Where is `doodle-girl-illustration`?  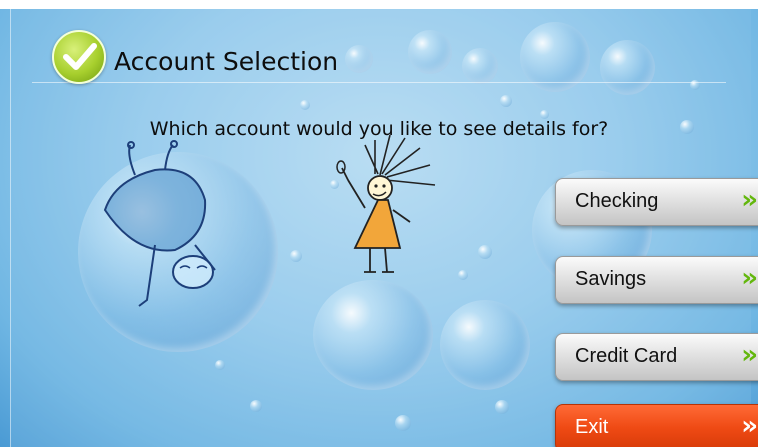 doodle-girl-illustration is located at coordinates (386, 203).